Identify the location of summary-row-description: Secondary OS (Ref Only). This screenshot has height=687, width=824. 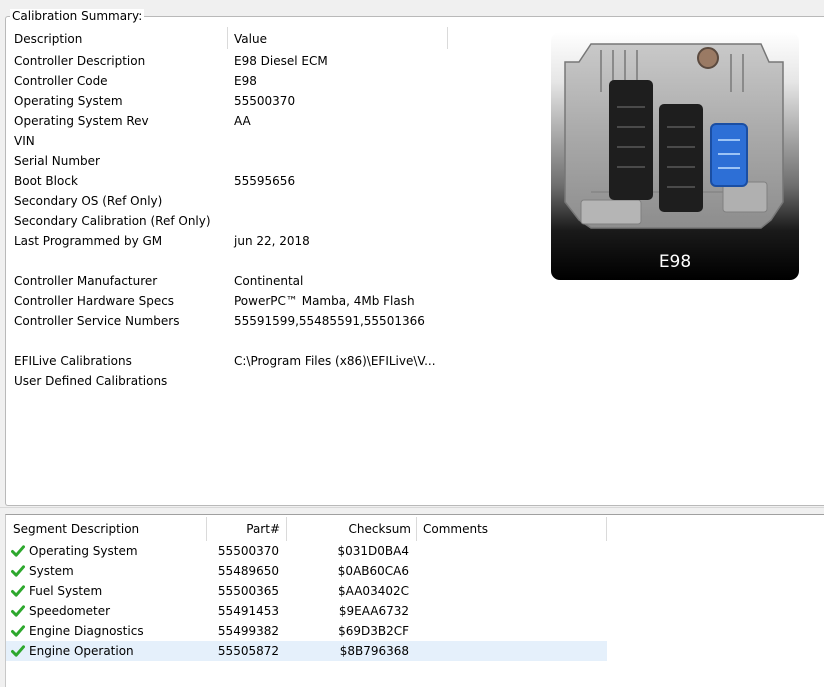
(88, 201).